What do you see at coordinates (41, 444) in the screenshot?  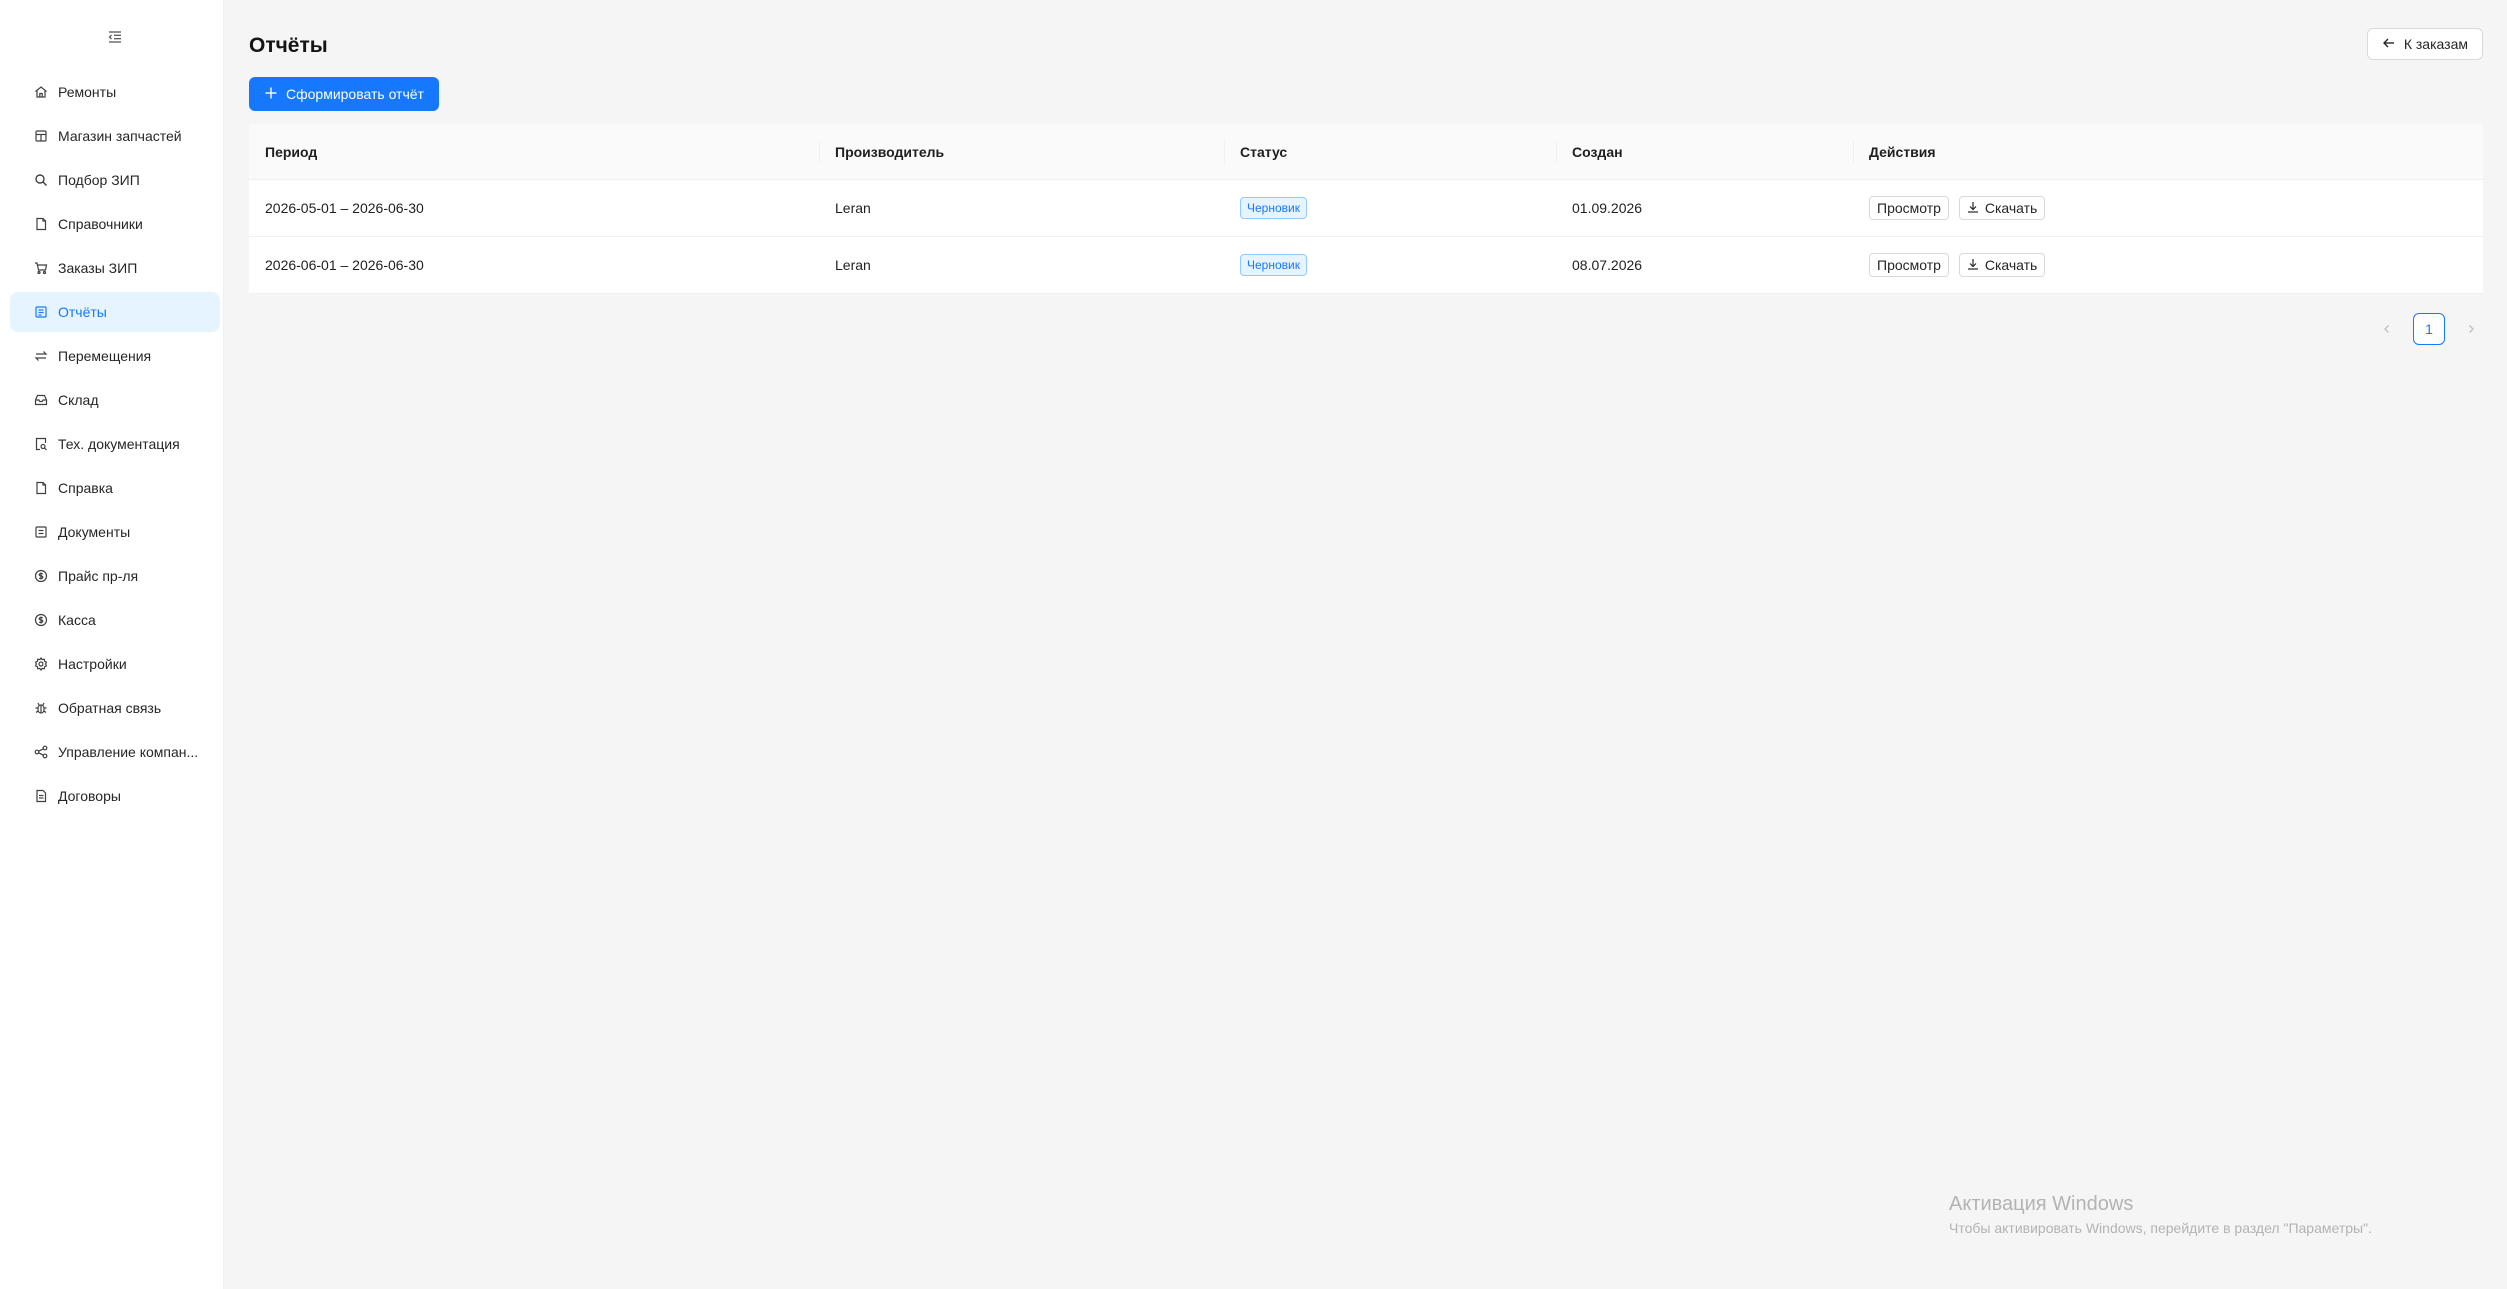 I see `file-search-icon` at bounding box center [41, 444].